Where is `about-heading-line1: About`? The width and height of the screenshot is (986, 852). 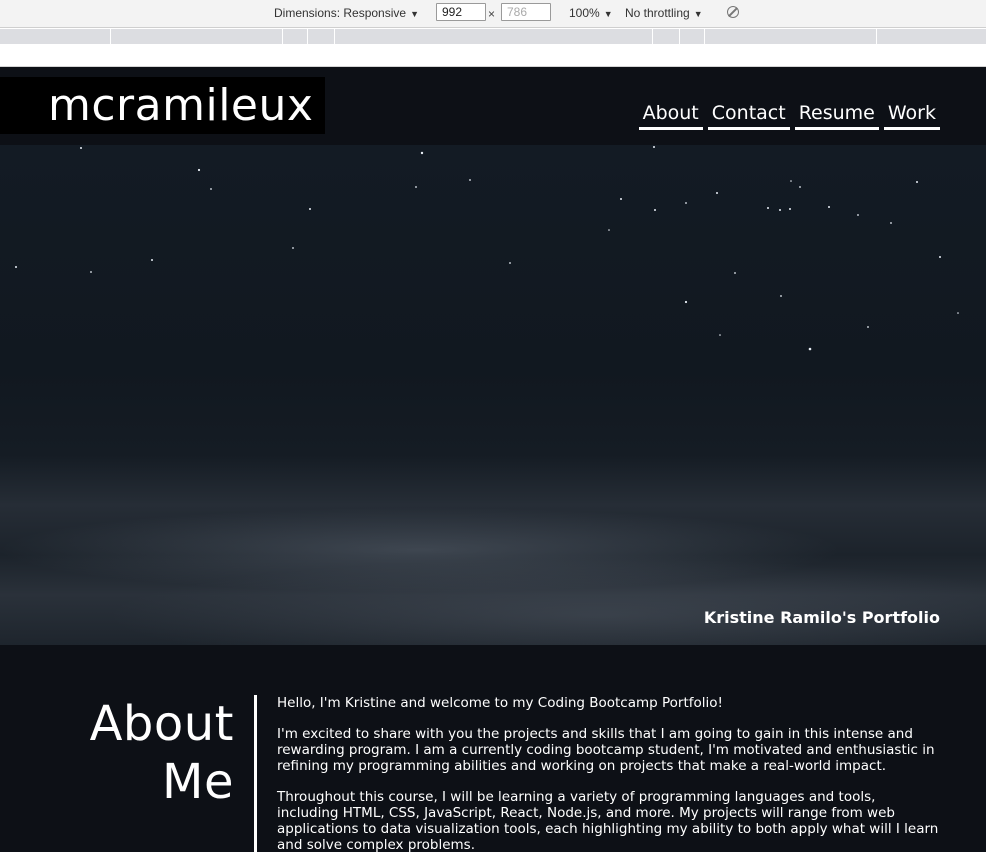 about-heading-line1: About is located at coordinates (161, 724).